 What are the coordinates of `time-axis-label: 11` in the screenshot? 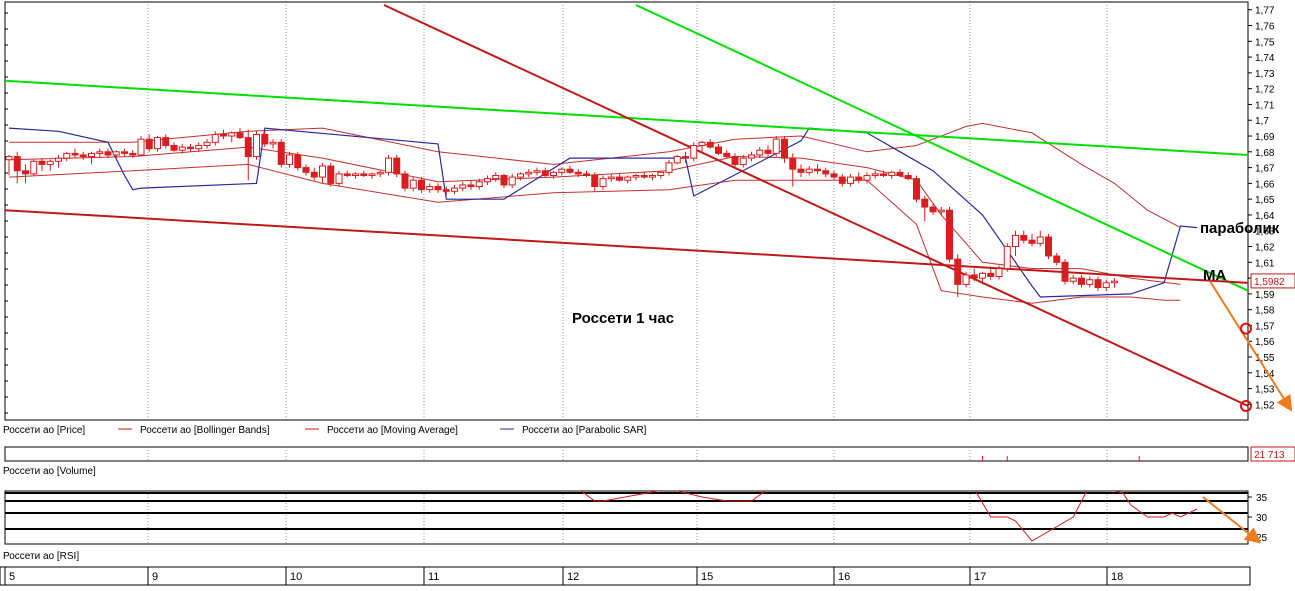 It's located at (433, 577).